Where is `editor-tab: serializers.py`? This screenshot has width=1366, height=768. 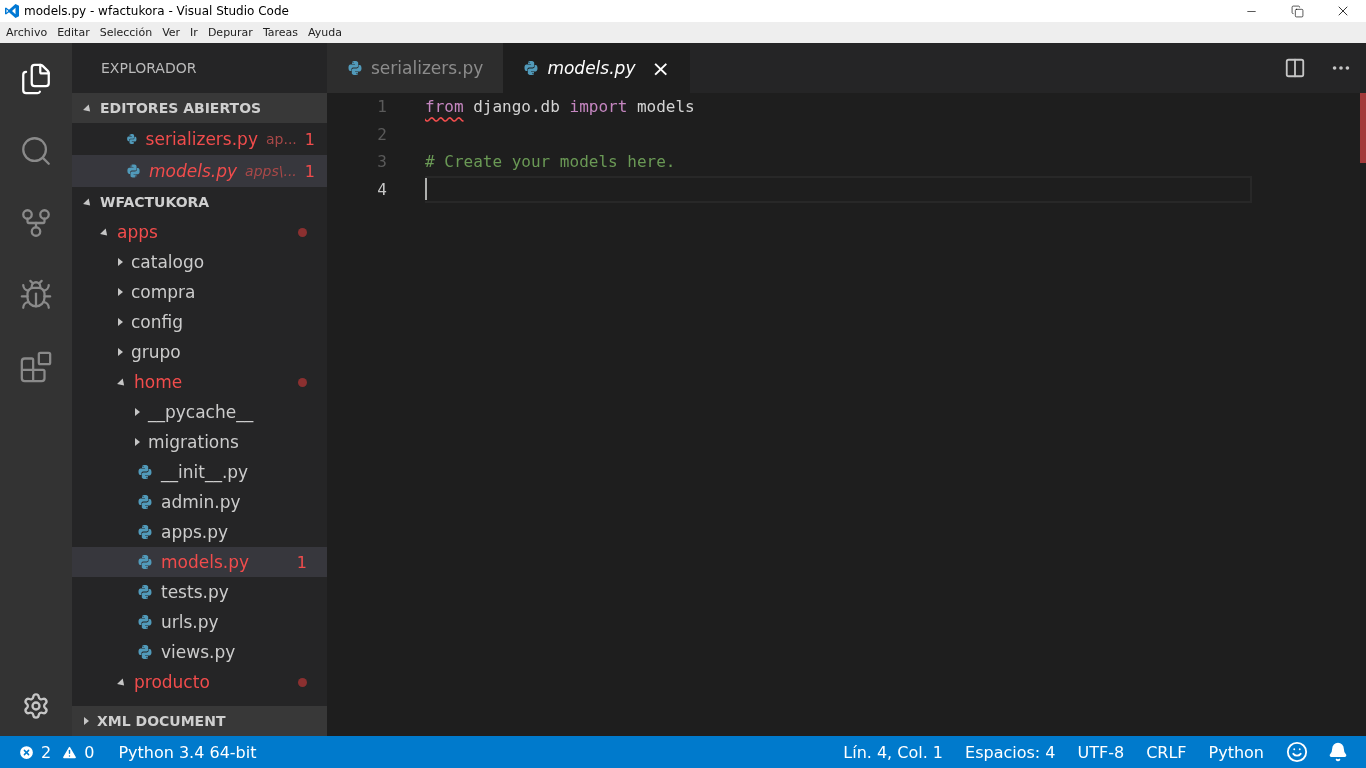
editor-tab: serializers.py is located at coordinates (415, 68).